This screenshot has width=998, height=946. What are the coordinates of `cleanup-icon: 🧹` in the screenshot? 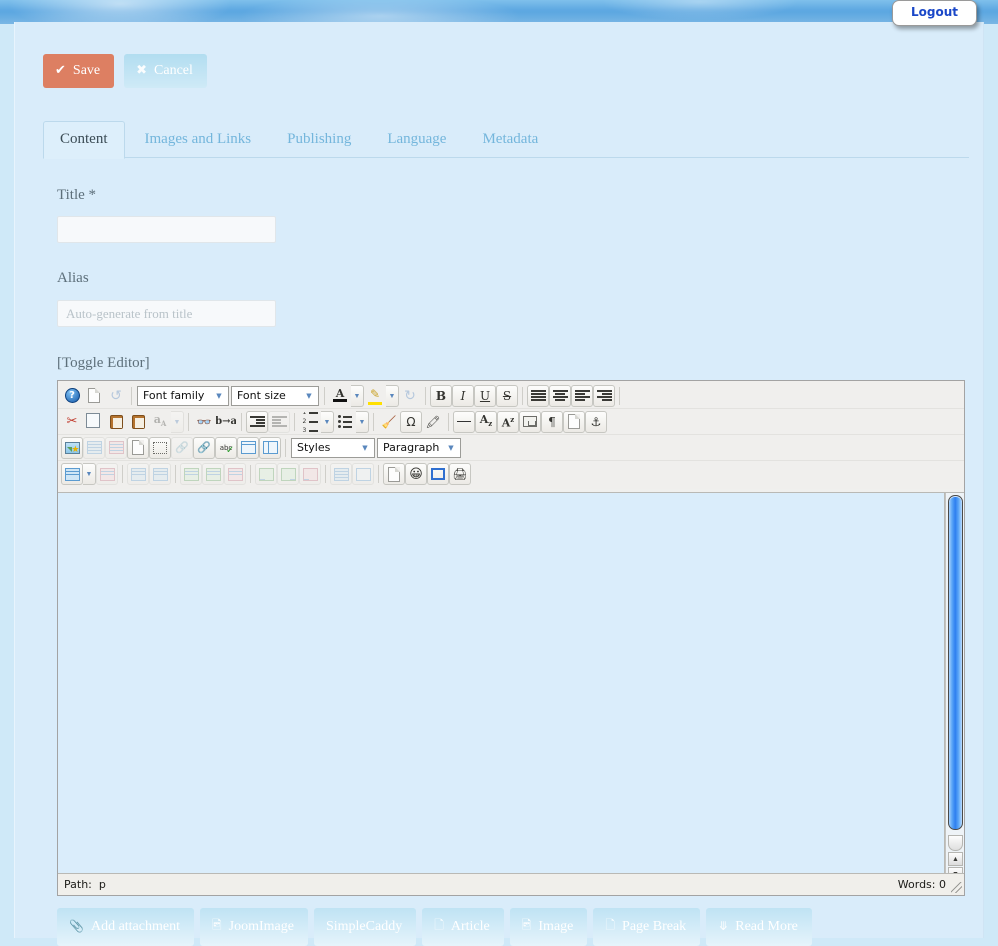 It's located at (389, 422).